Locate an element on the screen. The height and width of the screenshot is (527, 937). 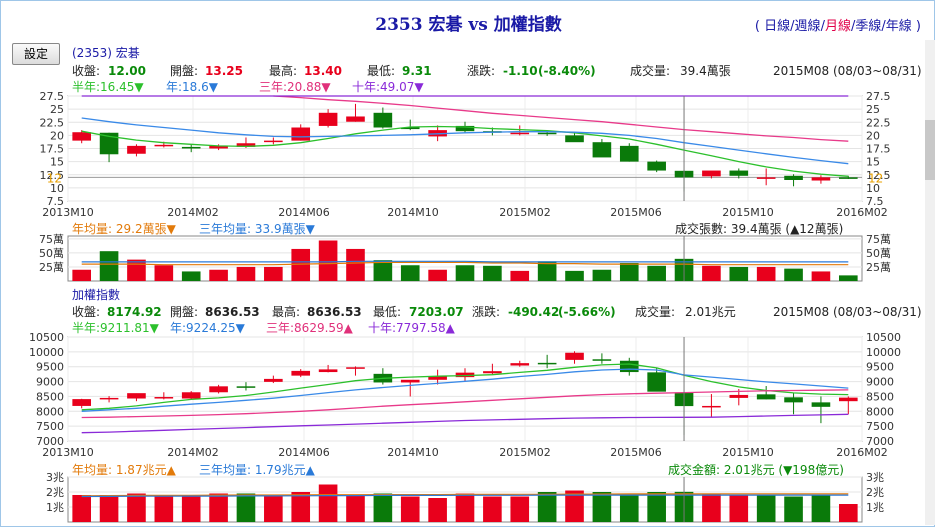
scrollbar-track is located at coordinates (930, 282).